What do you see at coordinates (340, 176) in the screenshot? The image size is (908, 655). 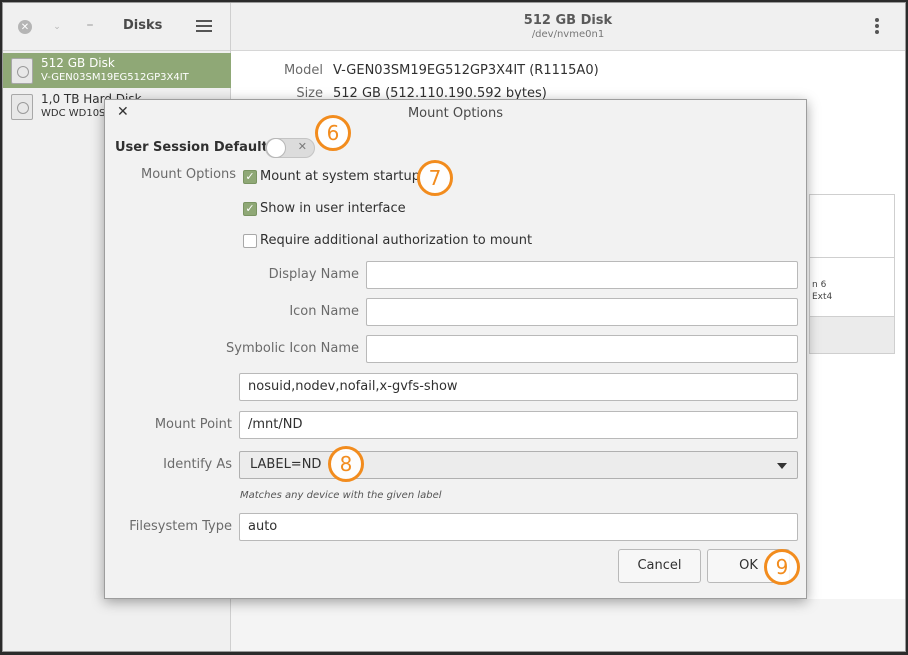 I see `mount-at-startup-label: Mount at system startup` at bounding box center [340, 176].